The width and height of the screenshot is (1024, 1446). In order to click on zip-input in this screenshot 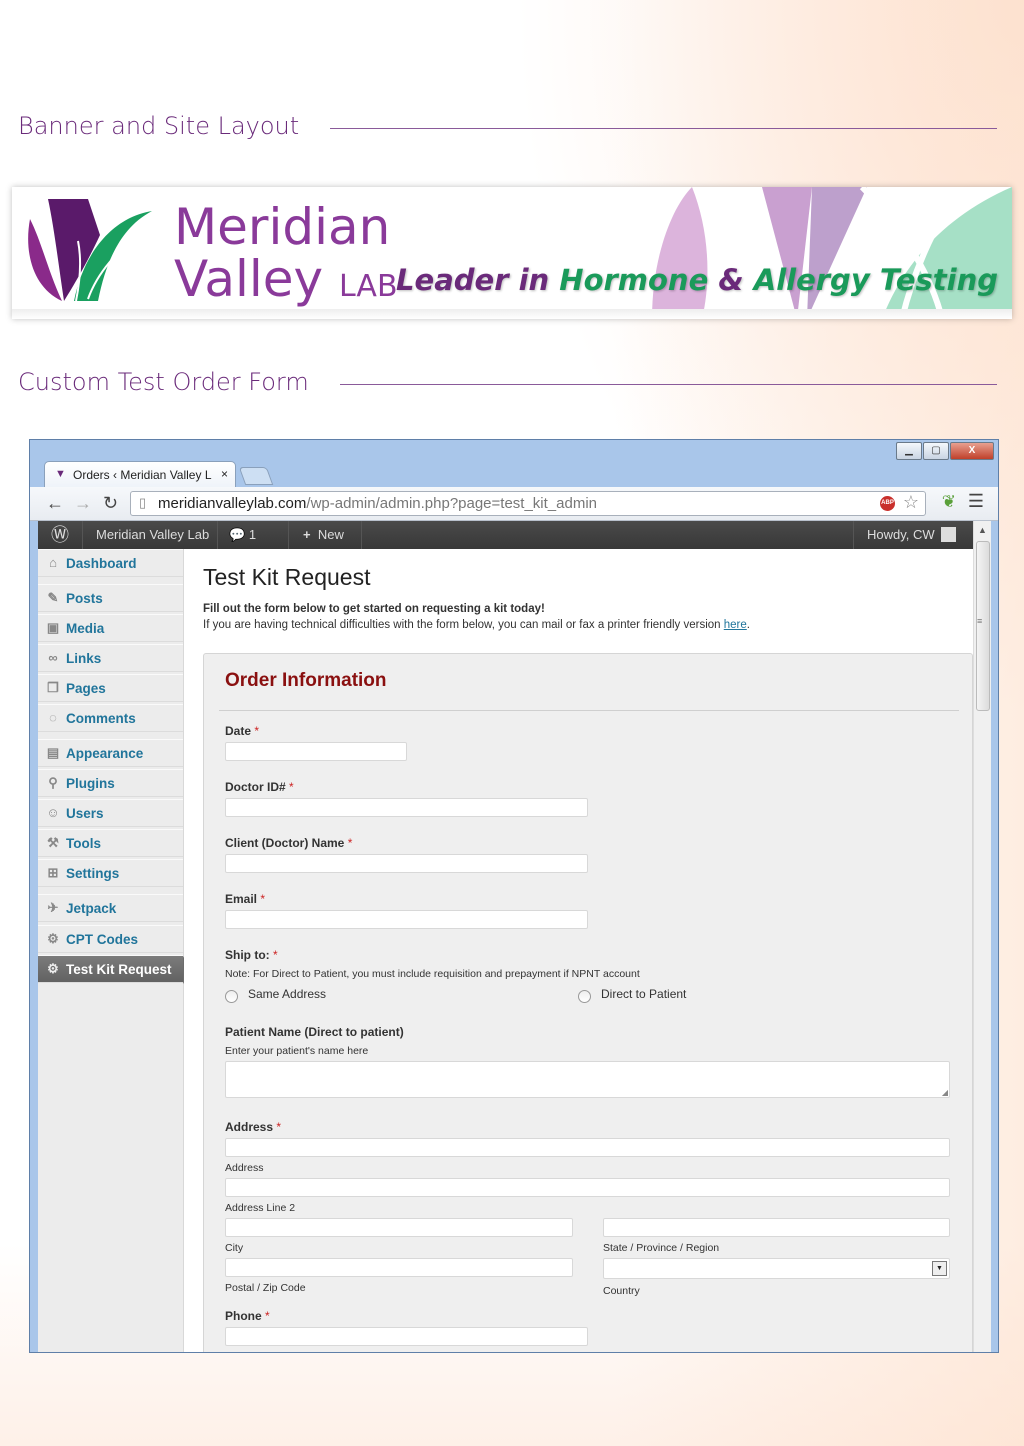, I will do `click(399, 1267)`.